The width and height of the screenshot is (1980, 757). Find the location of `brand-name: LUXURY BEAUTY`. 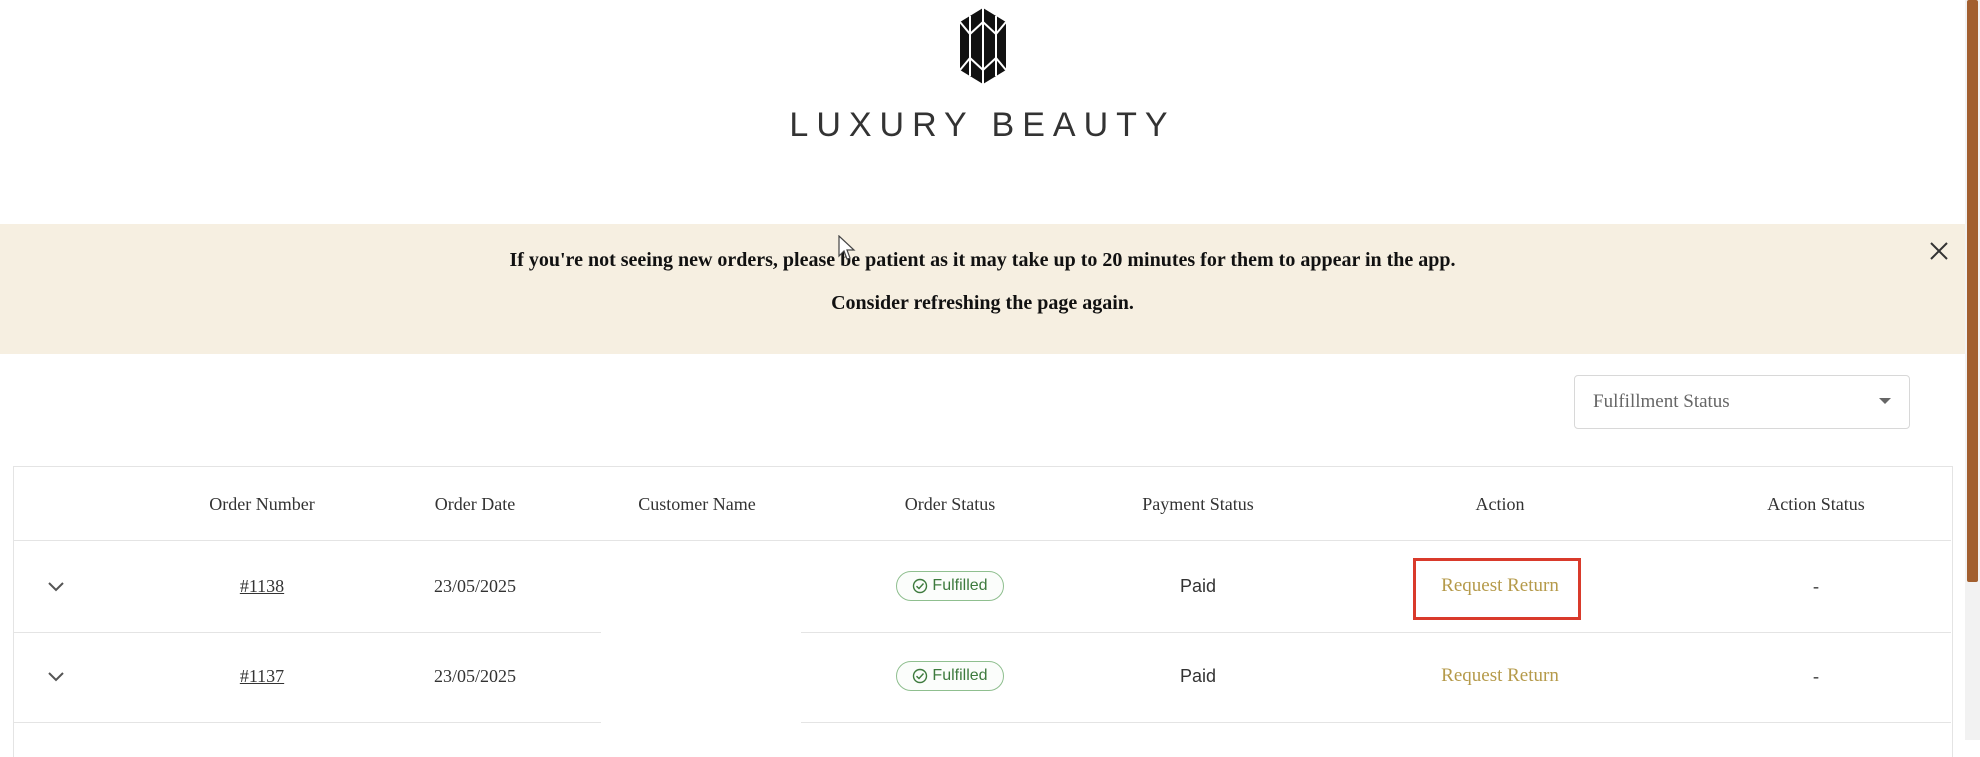

brand-name: LUXURY BEAUTY is located at coordinates (982, 125).